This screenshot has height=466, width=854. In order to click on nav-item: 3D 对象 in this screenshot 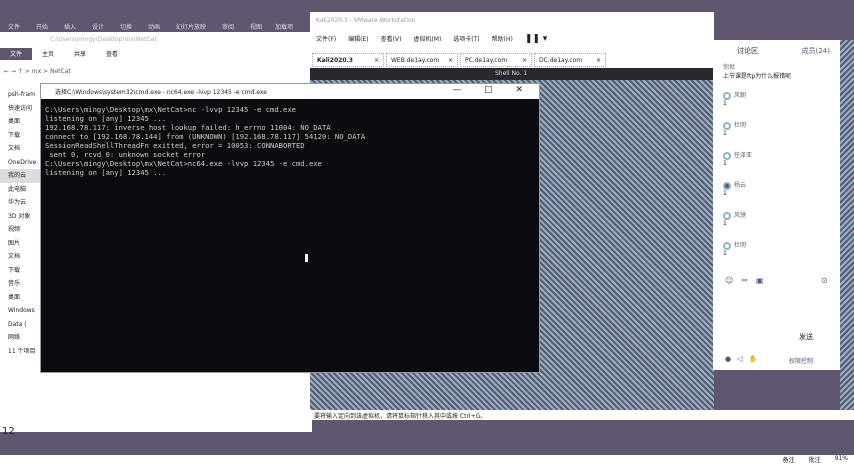, I will do `click(20, 217)`.